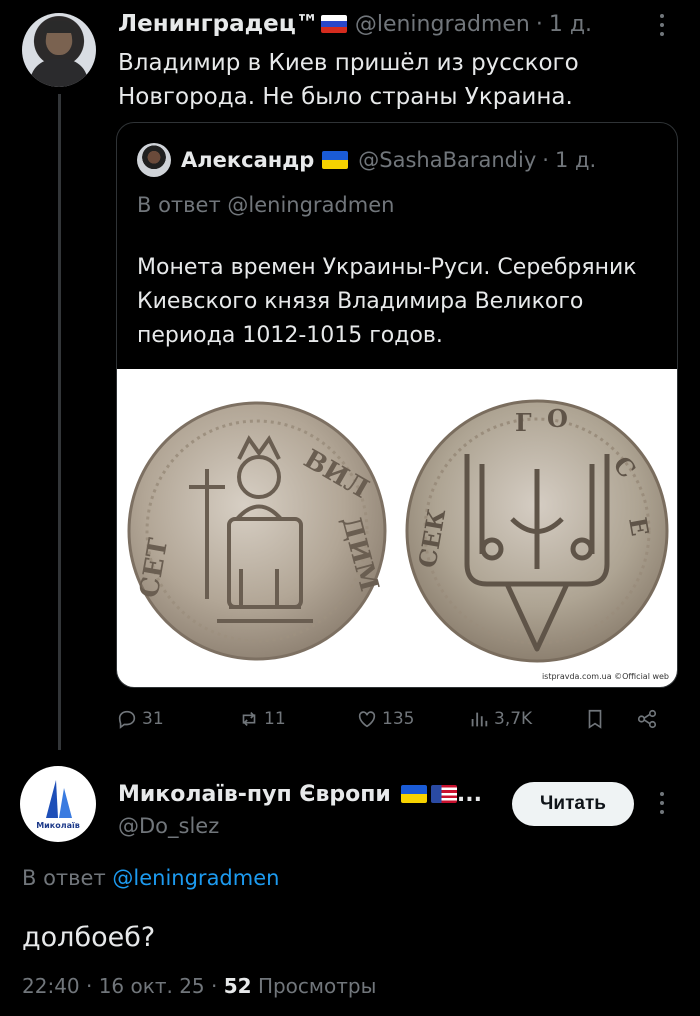 The height and width of the screenshot is (1016, 700). I want to click on reply-timestamp: 22:40 · 16 окт. 25 ·, so click(119, 986).